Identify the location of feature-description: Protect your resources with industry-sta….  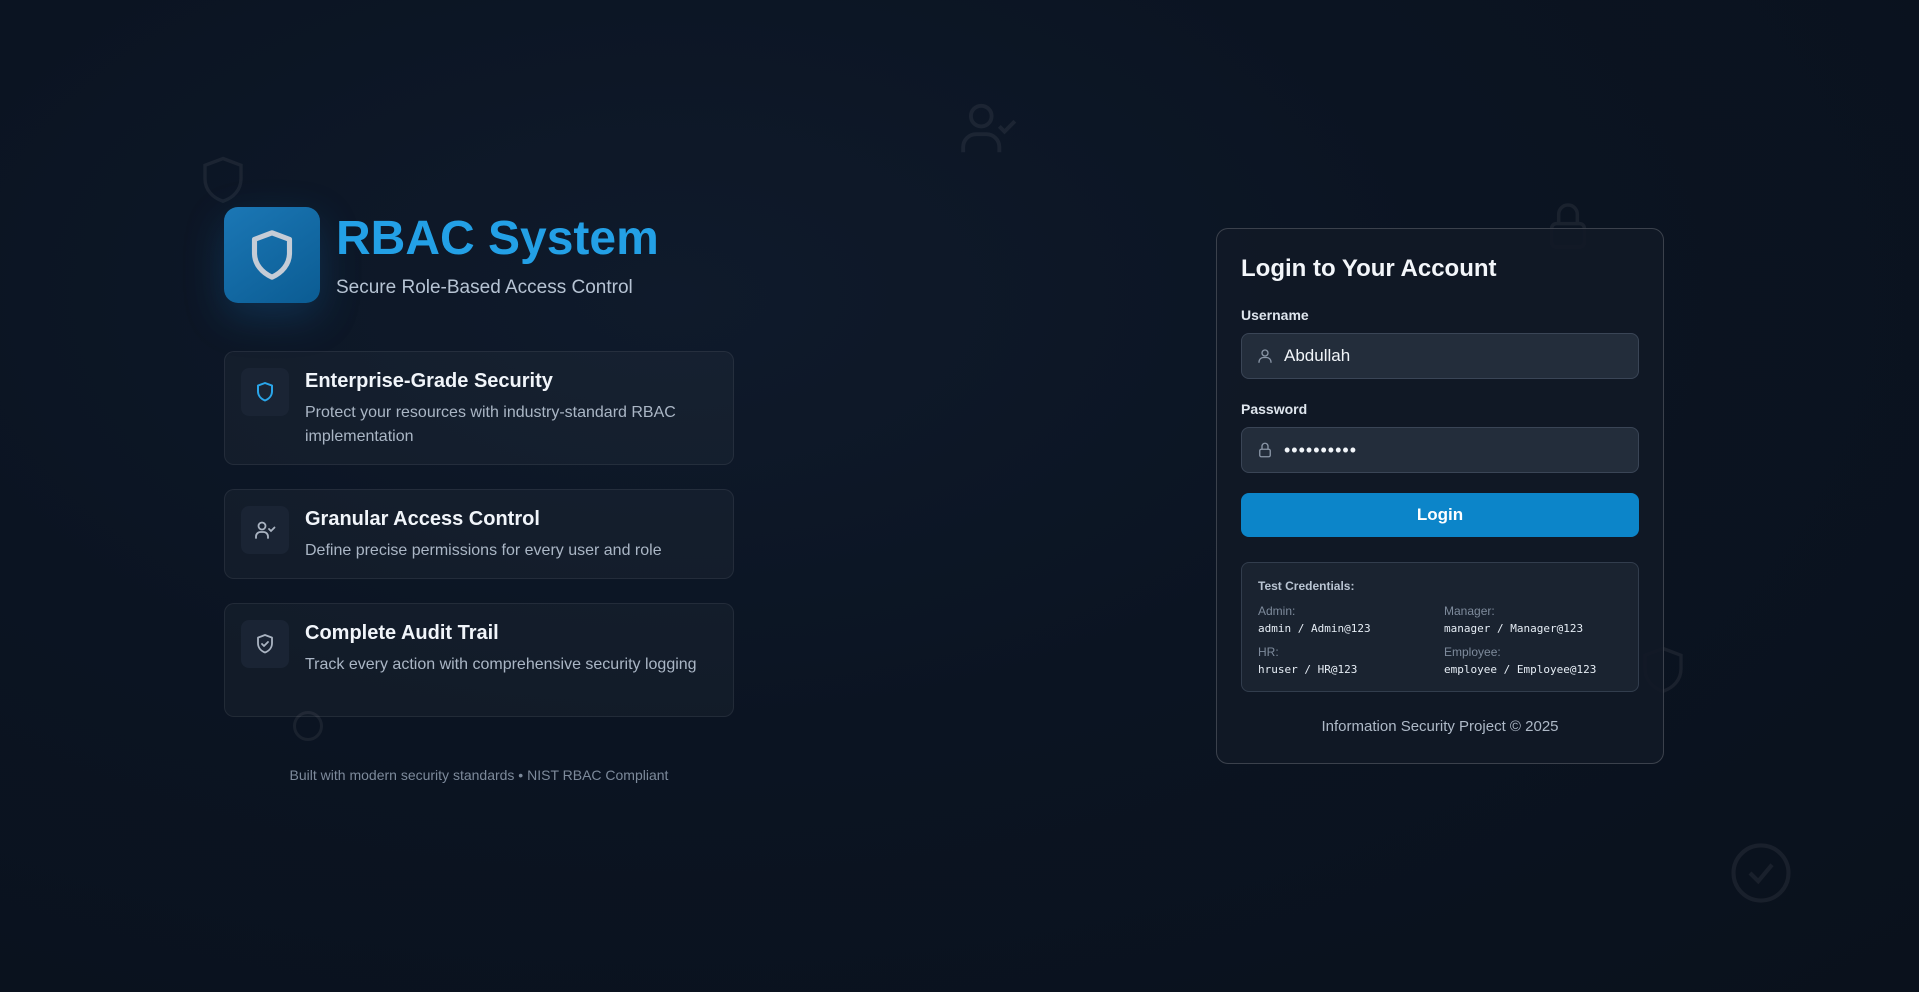
(490, 424).